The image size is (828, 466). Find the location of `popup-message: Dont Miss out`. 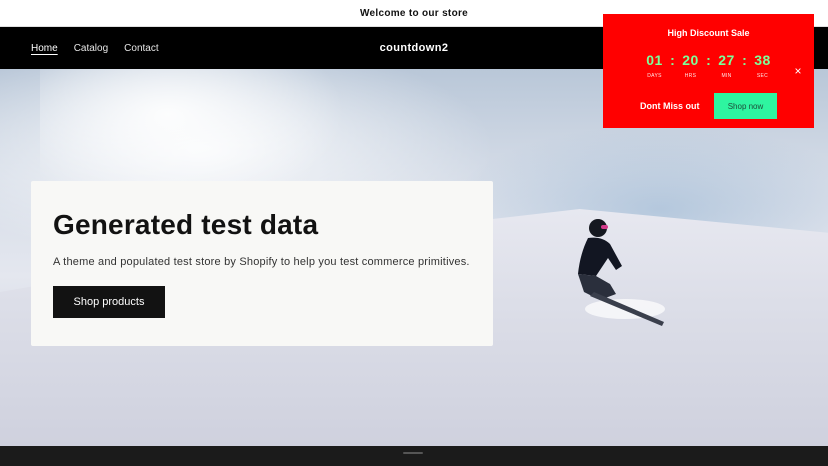

popup-message: Dont Miss out is located at coordinates (670, 106).